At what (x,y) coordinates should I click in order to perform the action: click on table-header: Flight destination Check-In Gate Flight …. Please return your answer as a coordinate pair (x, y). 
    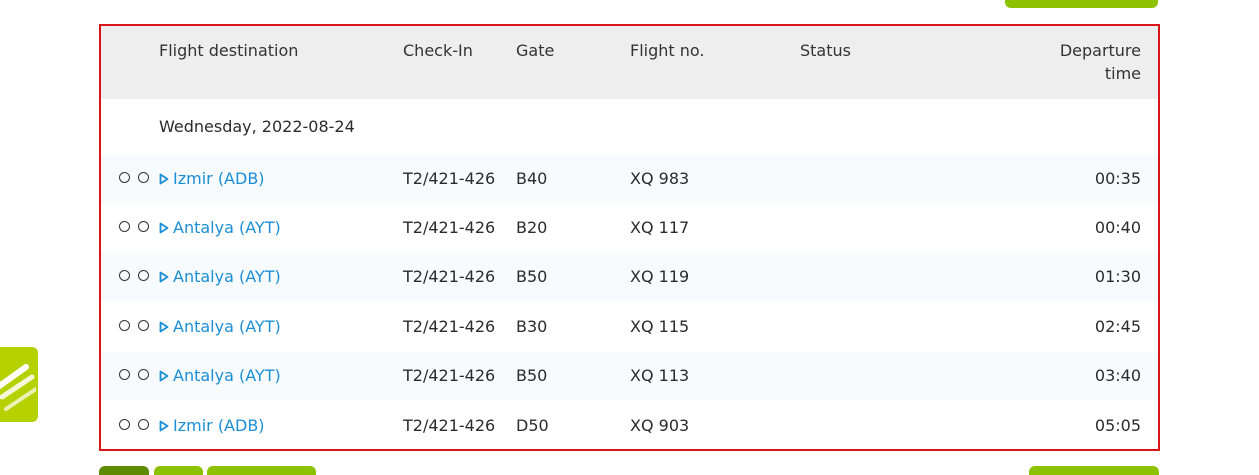
    Looking at the image, I should click on (629, 62).